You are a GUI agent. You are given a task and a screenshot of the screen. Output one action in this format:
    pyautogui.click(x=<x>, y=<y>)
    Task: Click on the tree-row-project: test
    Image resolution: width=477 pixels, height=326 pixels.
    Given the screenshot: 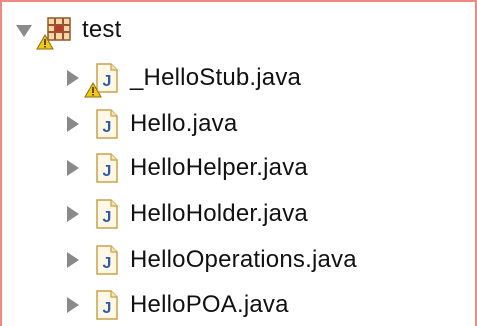 What is the action you would take?
    pyautogui.click(x=67, y=30)
    